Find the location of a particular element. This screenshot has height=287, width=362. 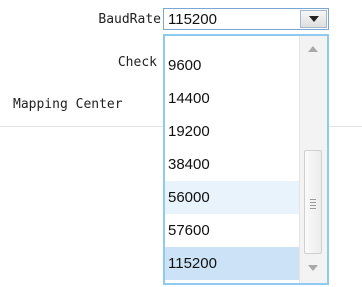

mapping-center-label: Mapping Center is located at coordinates (68, 104).